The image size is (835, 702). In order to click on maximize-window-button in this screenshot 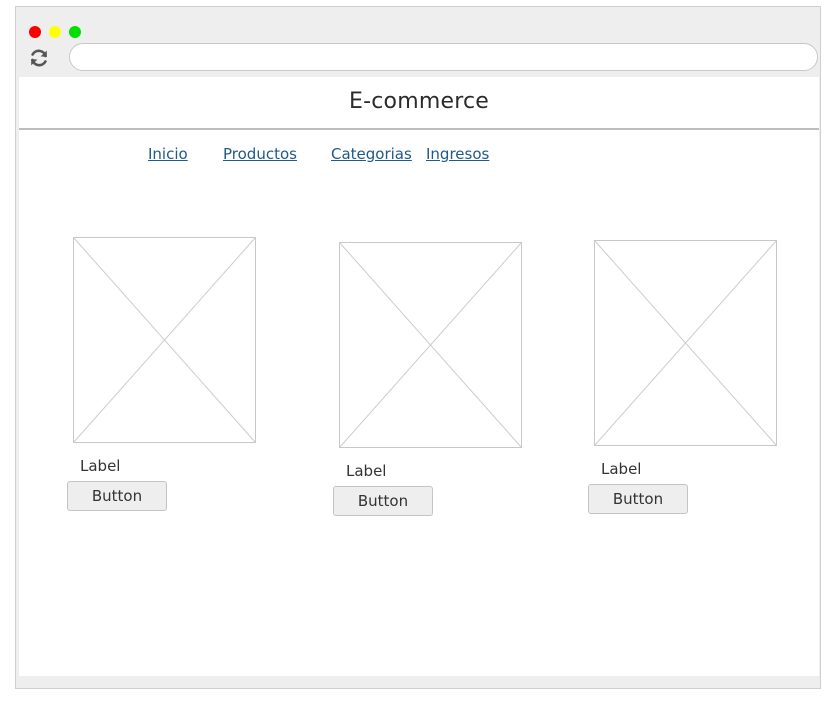, I will do `click(75, 32)`.